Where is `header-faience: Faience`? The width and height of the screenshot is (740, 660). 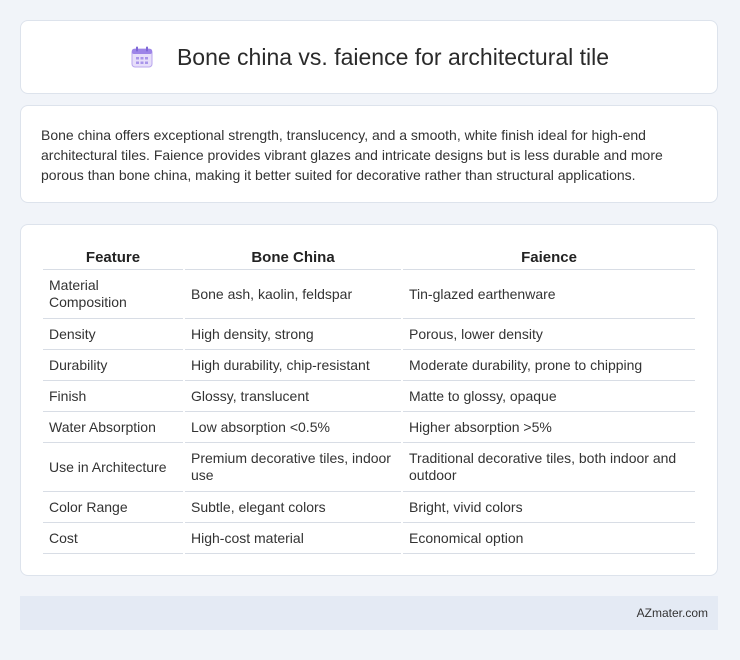
header-faience: Faience is located at coordinates (549, 257).